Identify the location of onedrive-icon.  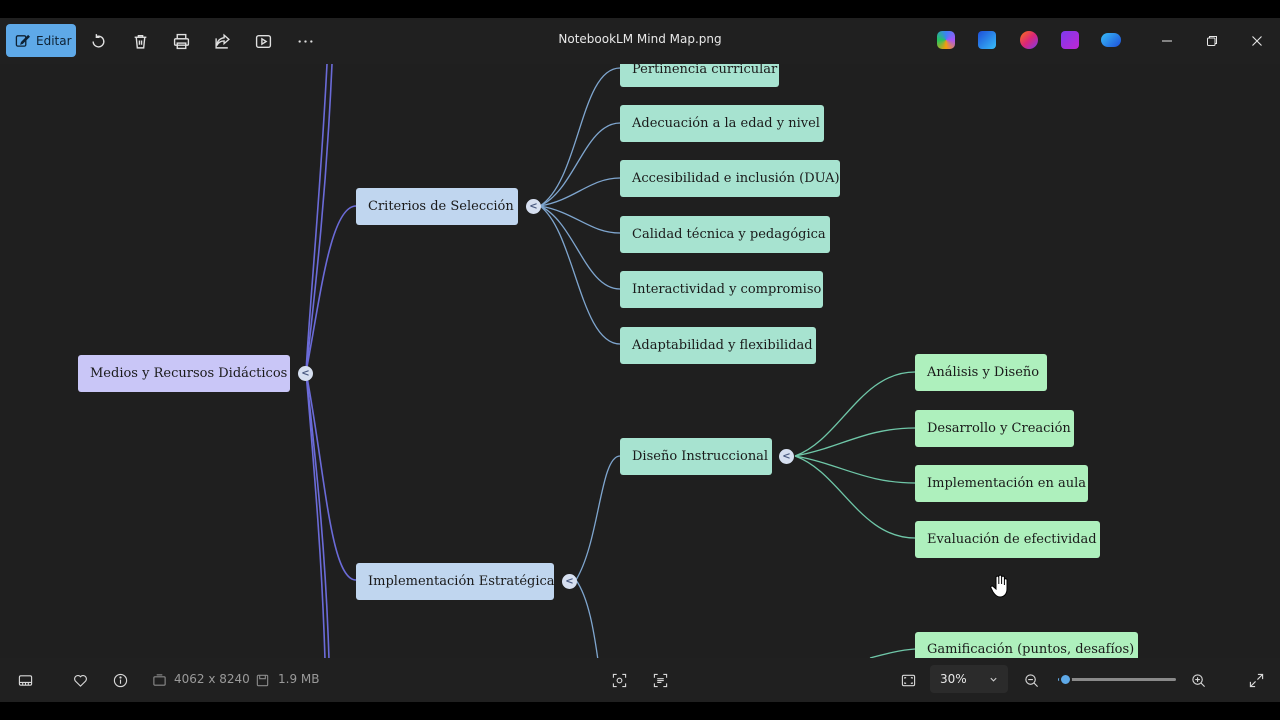
(1111, 40).